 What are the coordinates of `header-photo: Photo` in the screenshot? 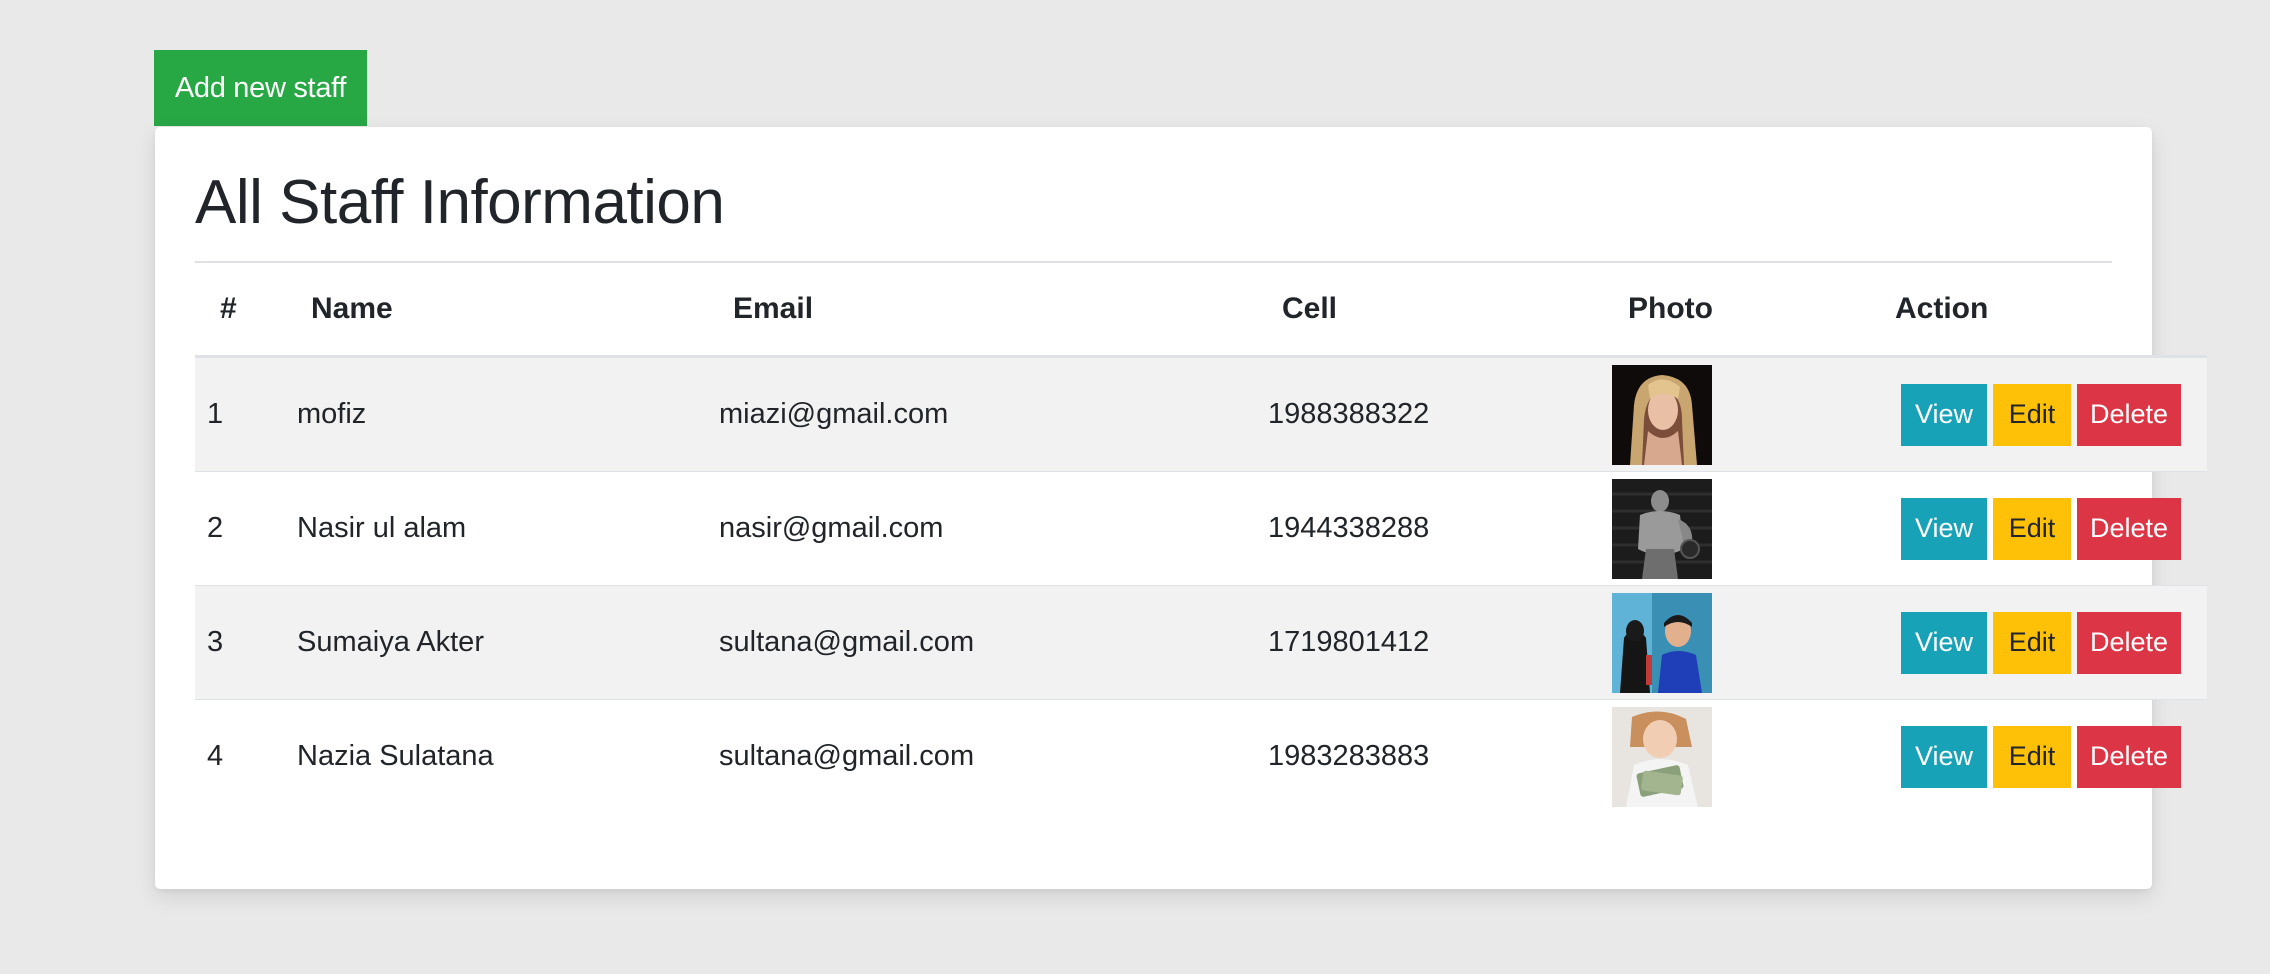 It's located at (1747, 310).